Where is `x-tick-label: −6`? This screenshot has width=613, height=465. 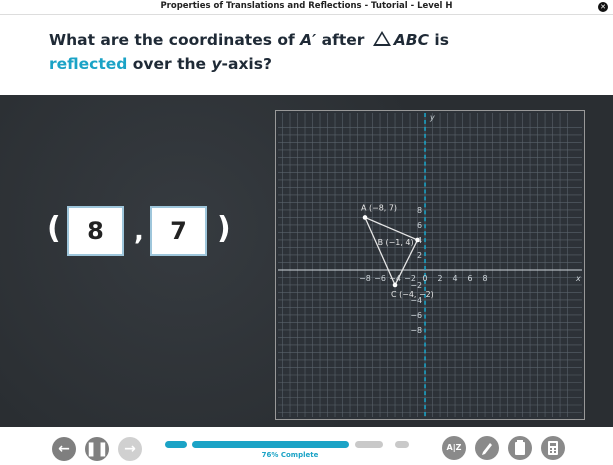
x-tick-label: −6 is located at coordinates (380, 278).